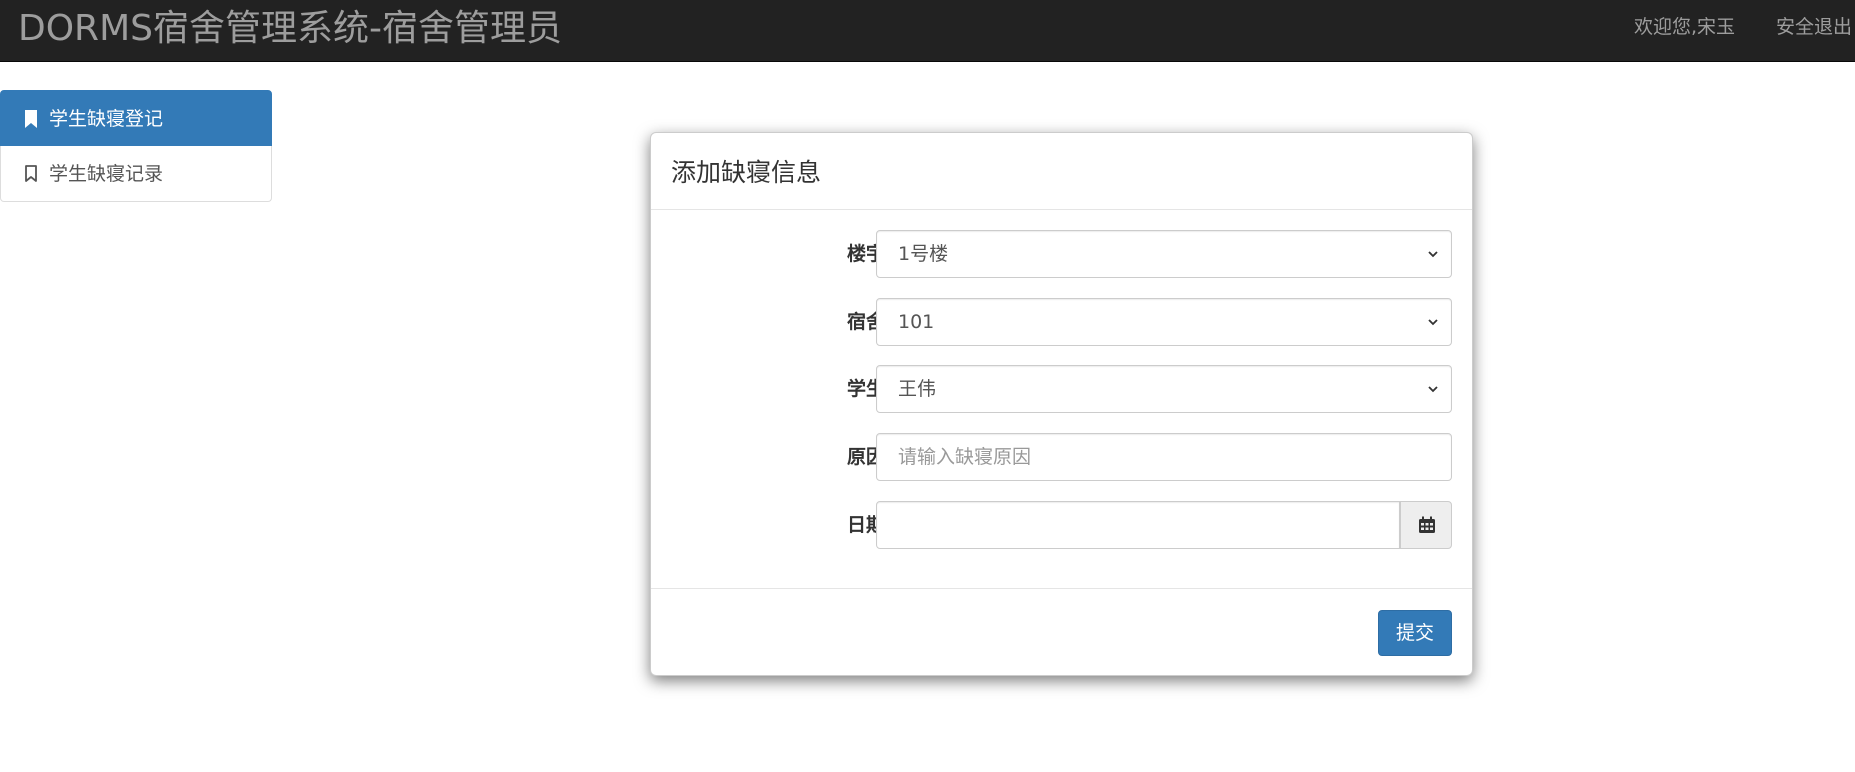 The width and height of the screenshot is (1855, 772). Describe the element at coordinates (1061, 631) in the screenshot. I see `modal-footer: 提交` at that location.